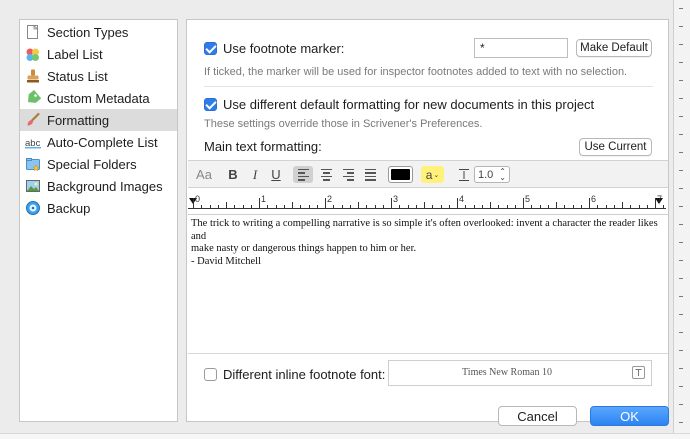  Describe the element at coordinates (345, 436) in the screenshot. I see `background-window-strip` at that location.